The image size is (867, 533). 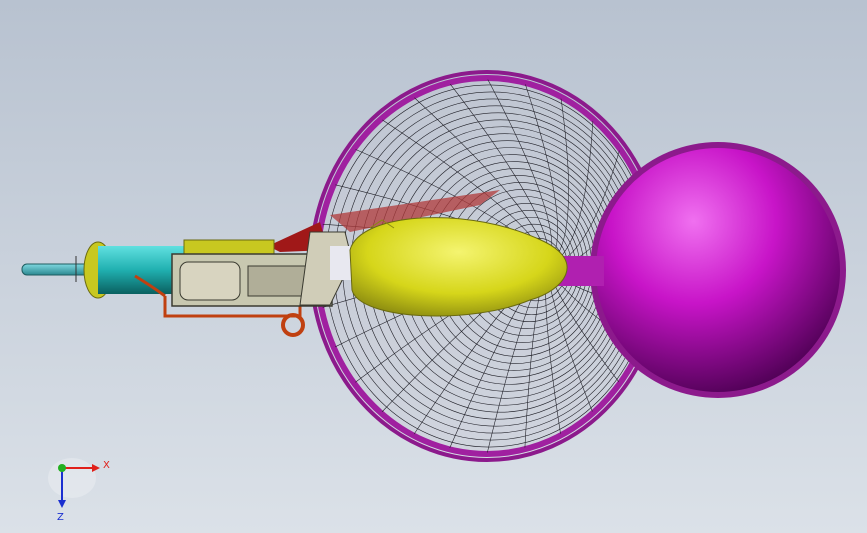 What do you see at coordinates (62, 468) in the screenshot?
I see `y-axis-dot` at bounding box center [62, 468].